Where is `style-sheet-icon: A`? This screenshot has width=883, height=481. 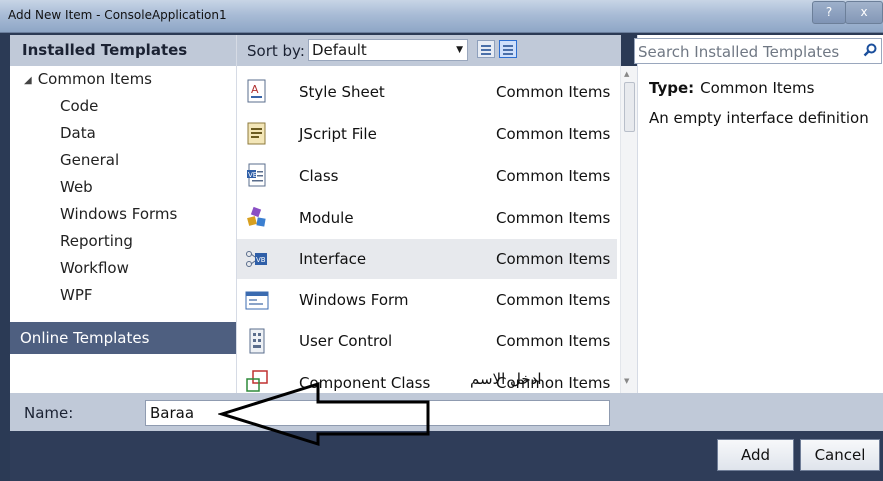 style-sheet-icon: A is located at coordinates (256, 91).